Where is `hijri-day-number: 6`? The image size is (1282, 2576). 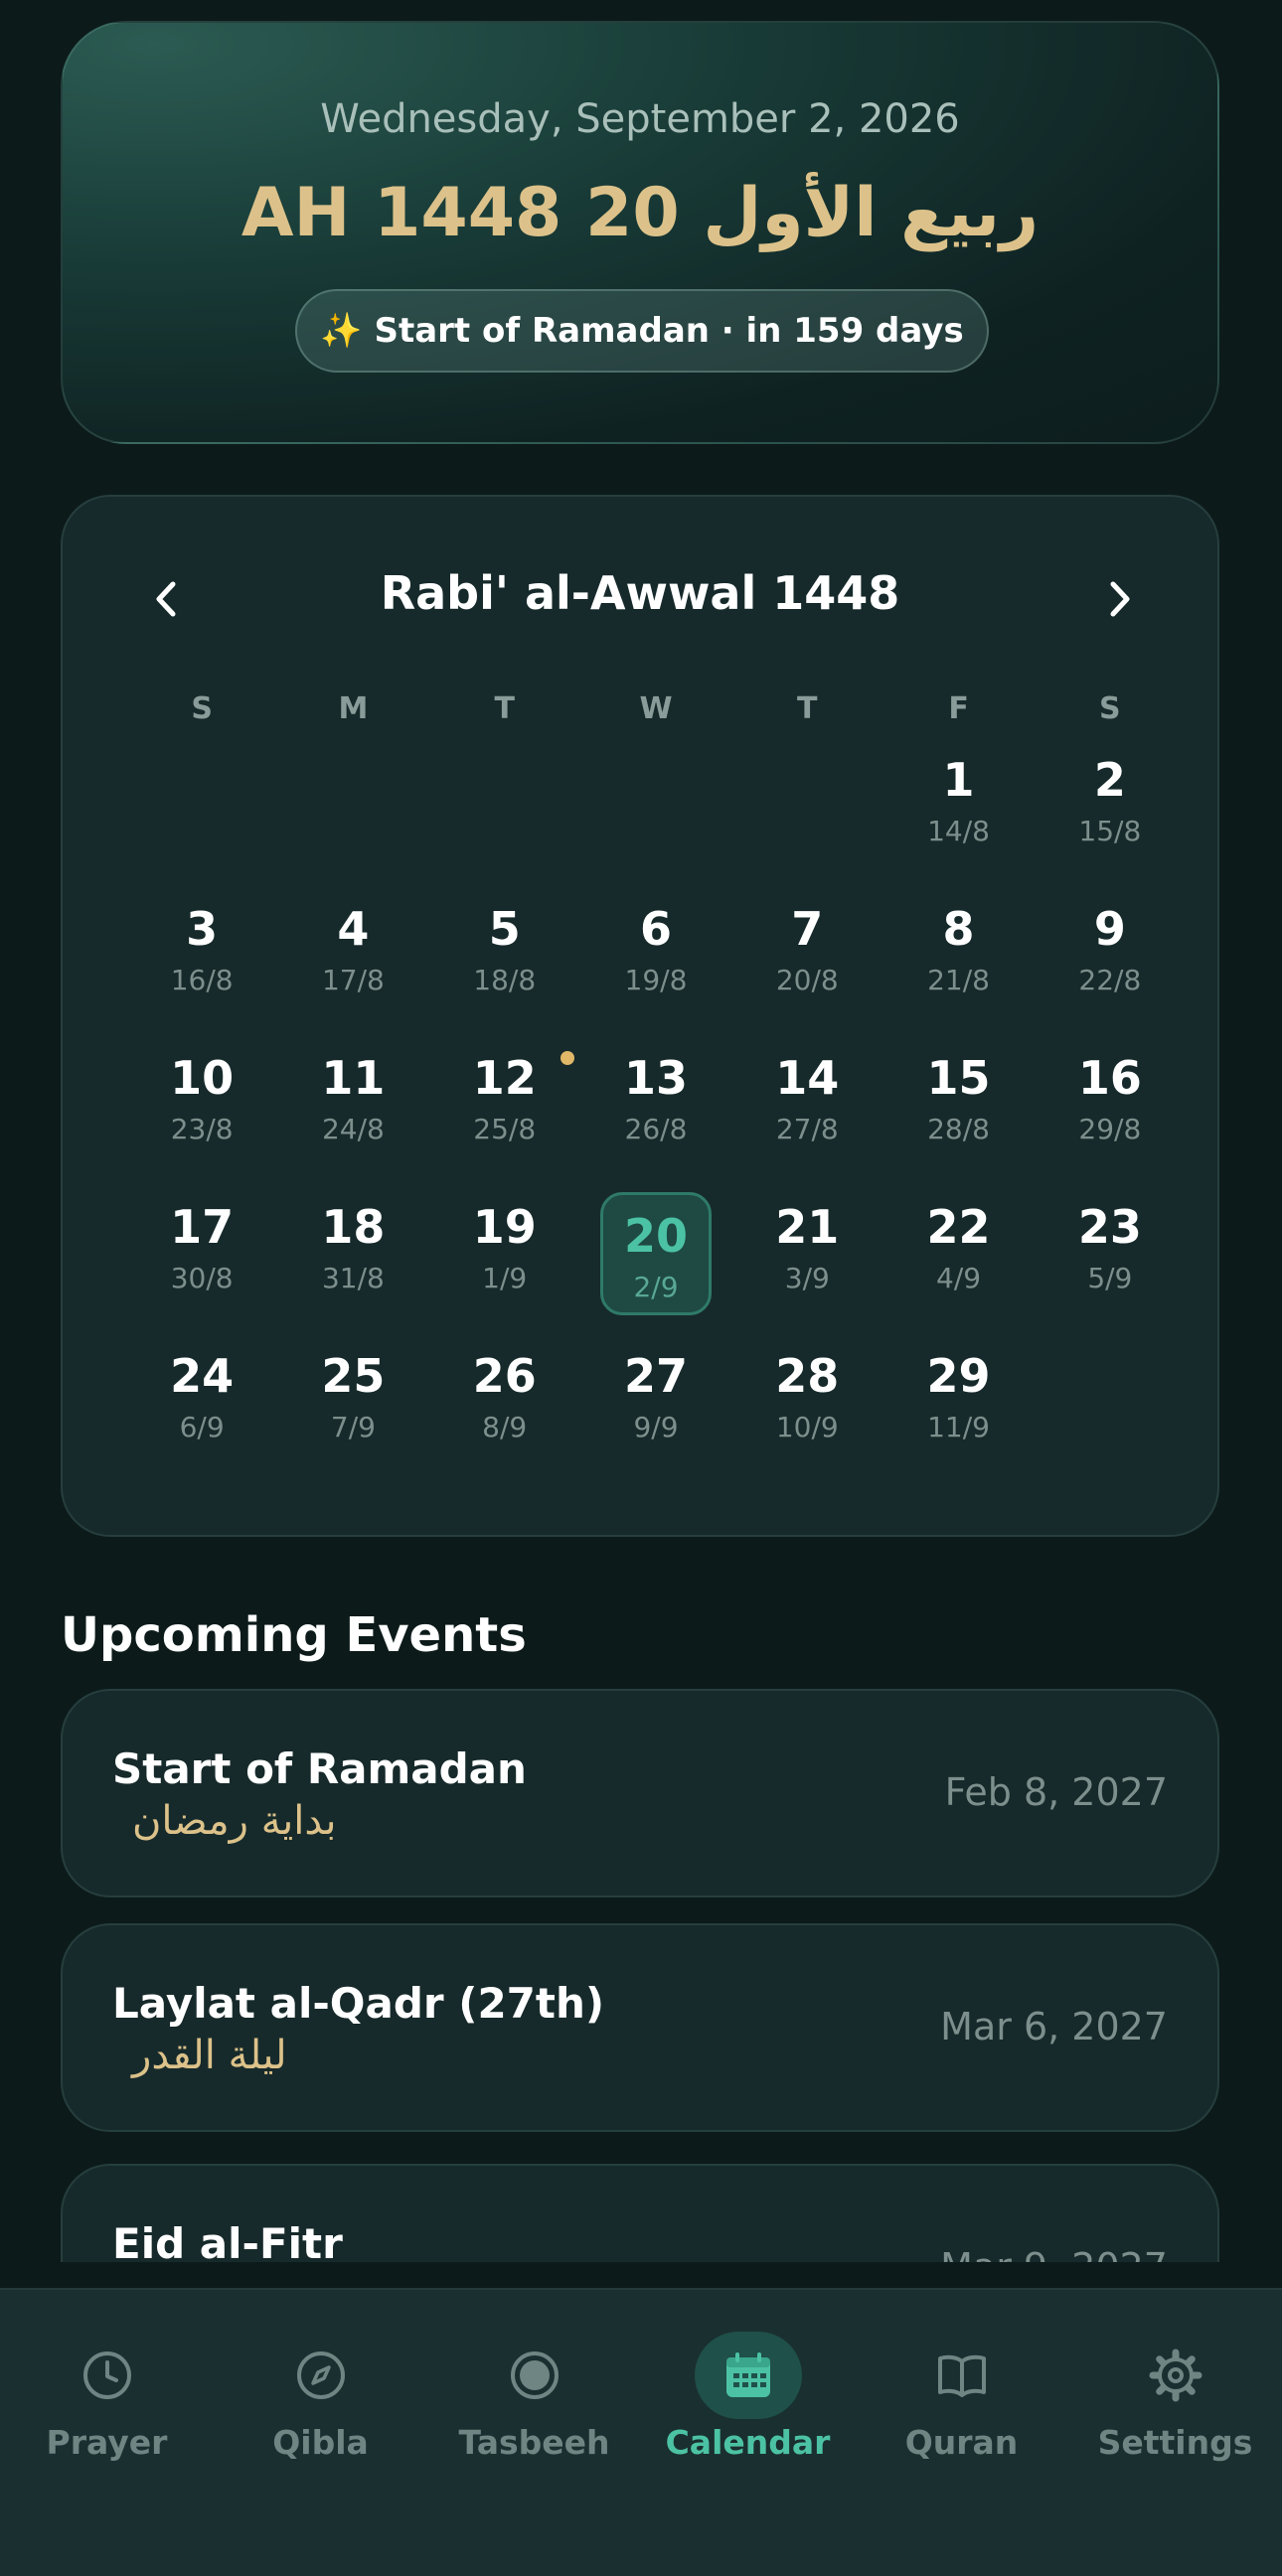 hijri-day-number: 6 is located at coordinates (655, 929).